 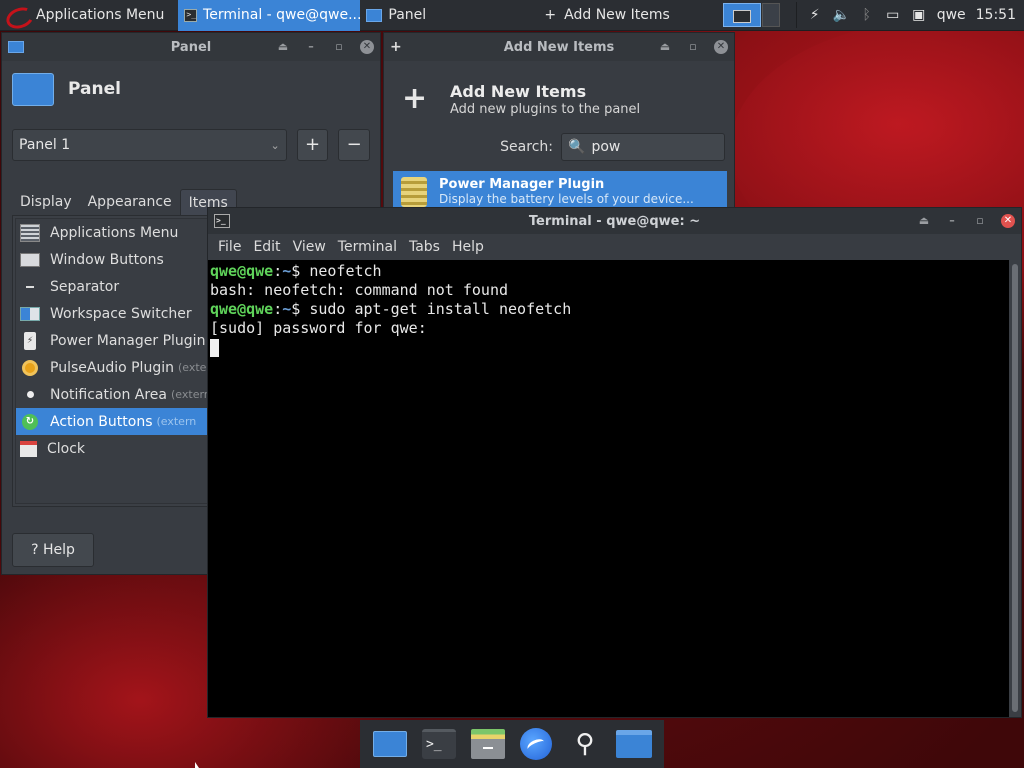 I want to click on terminal-titlebar: >_ Terminal - qwe@qwe: ~ ⏏ – ▫ ✕, so click(x=614, y=221).